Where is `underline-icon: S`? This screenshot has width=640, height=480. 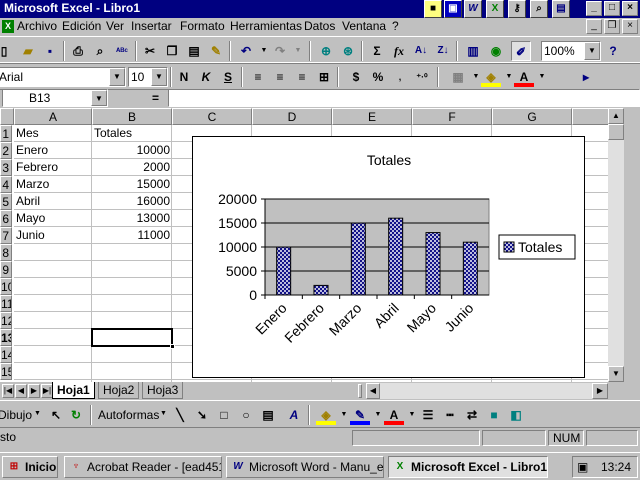 underline-icon: S is located at coordinates (228, 77).